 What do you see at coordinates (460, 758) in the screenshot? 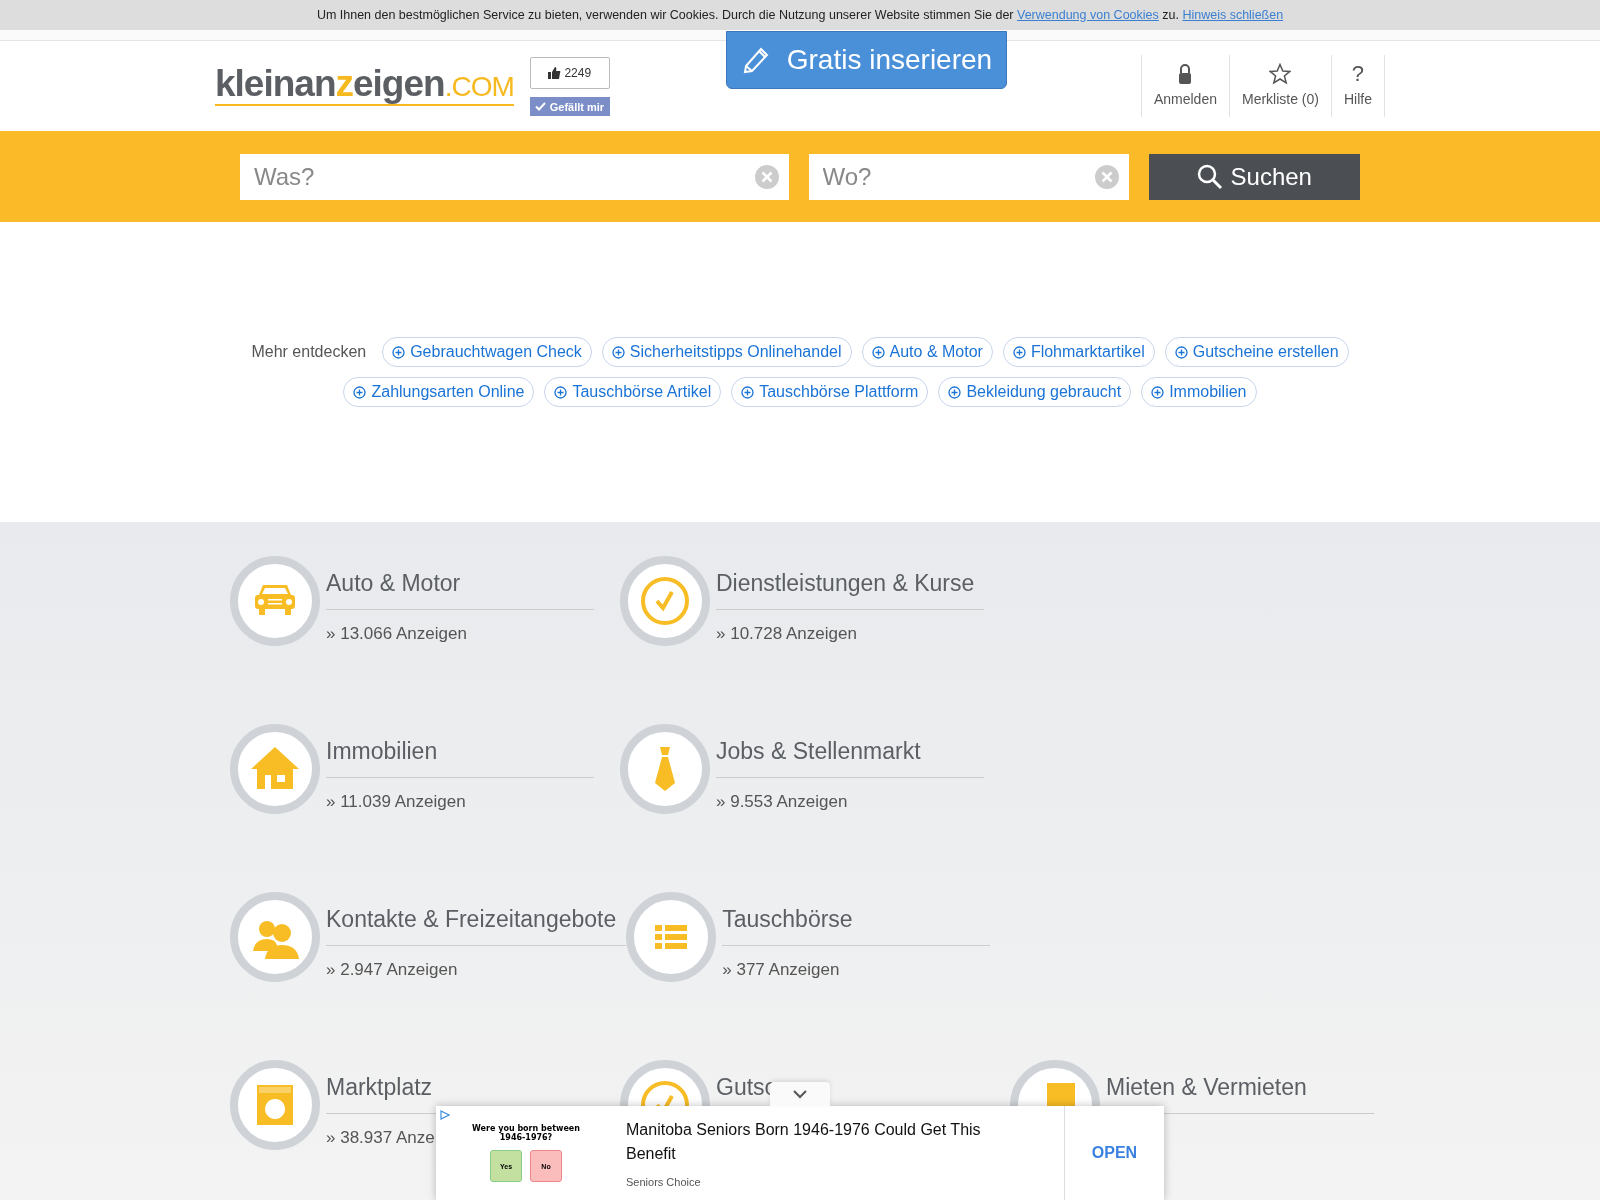
I see `category-link: Immobilien` at bounding box center [460, 758].